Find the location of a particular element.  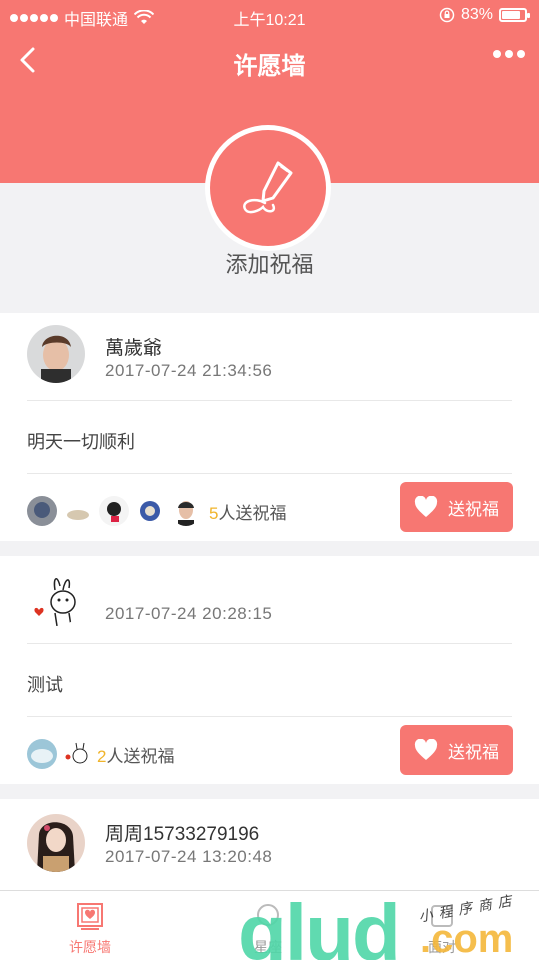

blessers-list: 2人送祝福 is located at coordinates (100, 754).